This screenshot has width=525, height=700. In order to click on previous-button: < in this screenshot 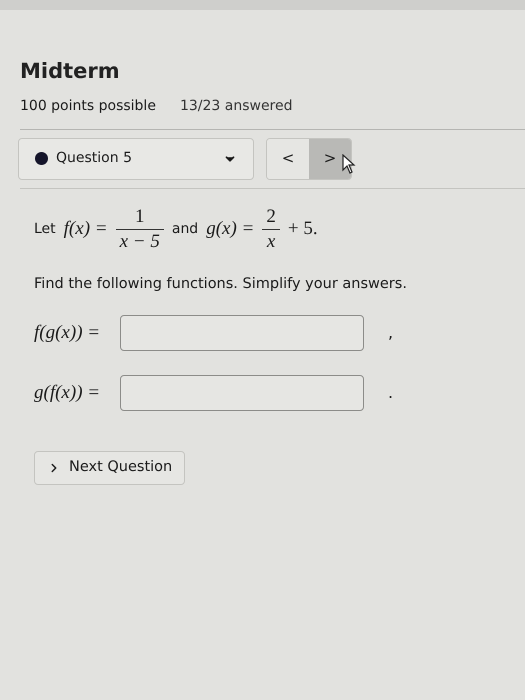, I will do `click(288, 158)`.